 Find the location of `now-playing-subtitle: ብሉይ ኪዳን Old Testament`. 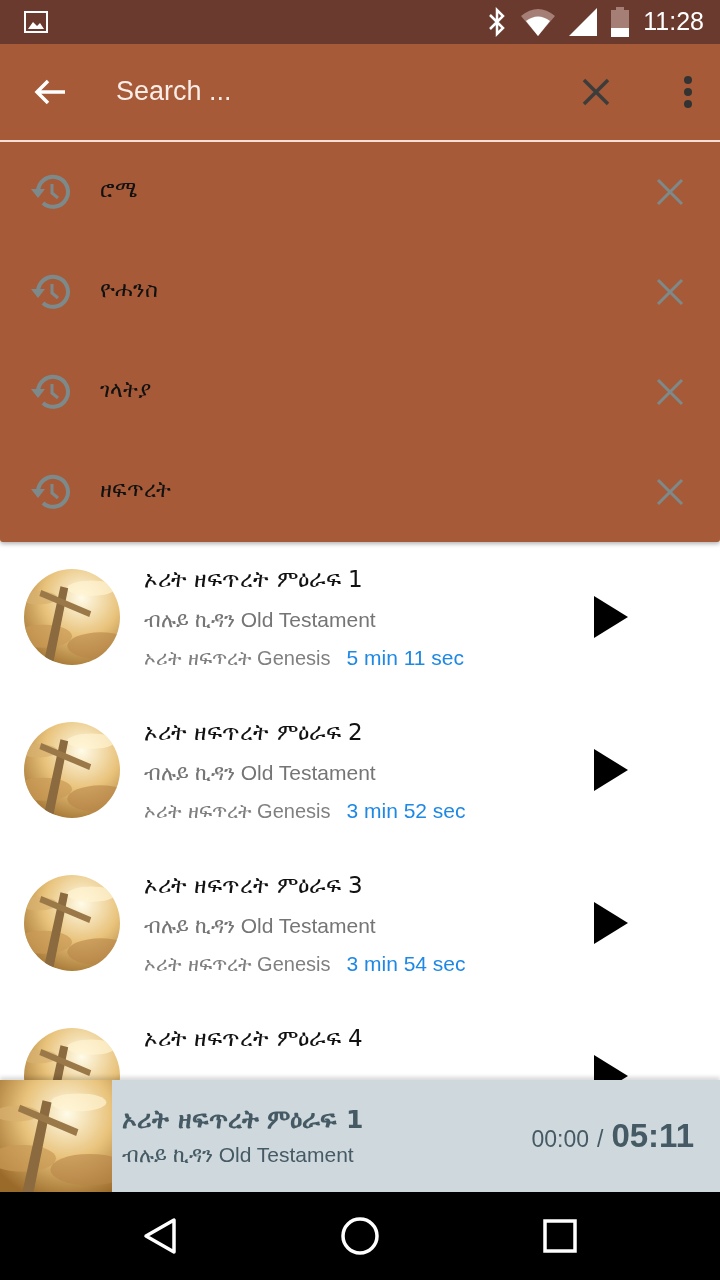

now-playing-subtitle: ብሉይ ኪዳን Old Testament is located at coordinates (238, 1155).